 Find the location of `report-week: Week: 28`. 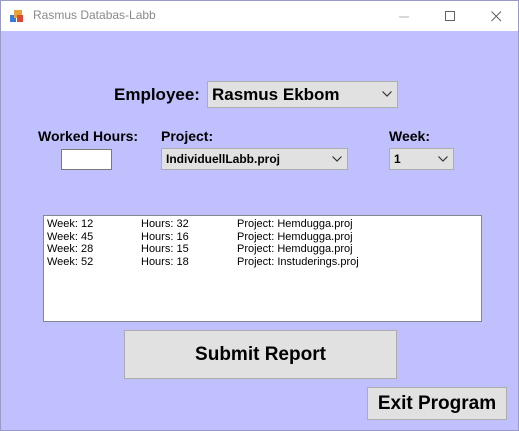

report-week: Week: 28 is located at coordinates (70, 249).